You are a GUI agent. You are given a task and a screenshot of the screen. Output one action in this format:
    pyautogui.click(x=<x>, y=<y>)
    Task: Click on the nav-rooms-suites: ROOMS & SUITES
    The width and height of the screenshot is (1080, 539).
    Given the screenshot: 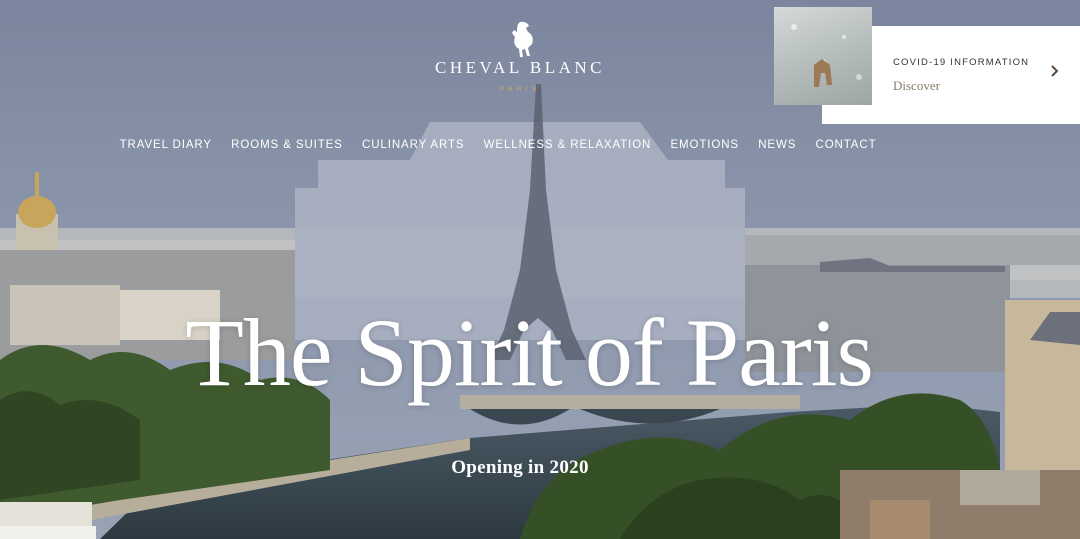 What is the action you would take?
    pyautogui.click(x=287, y=147)
    